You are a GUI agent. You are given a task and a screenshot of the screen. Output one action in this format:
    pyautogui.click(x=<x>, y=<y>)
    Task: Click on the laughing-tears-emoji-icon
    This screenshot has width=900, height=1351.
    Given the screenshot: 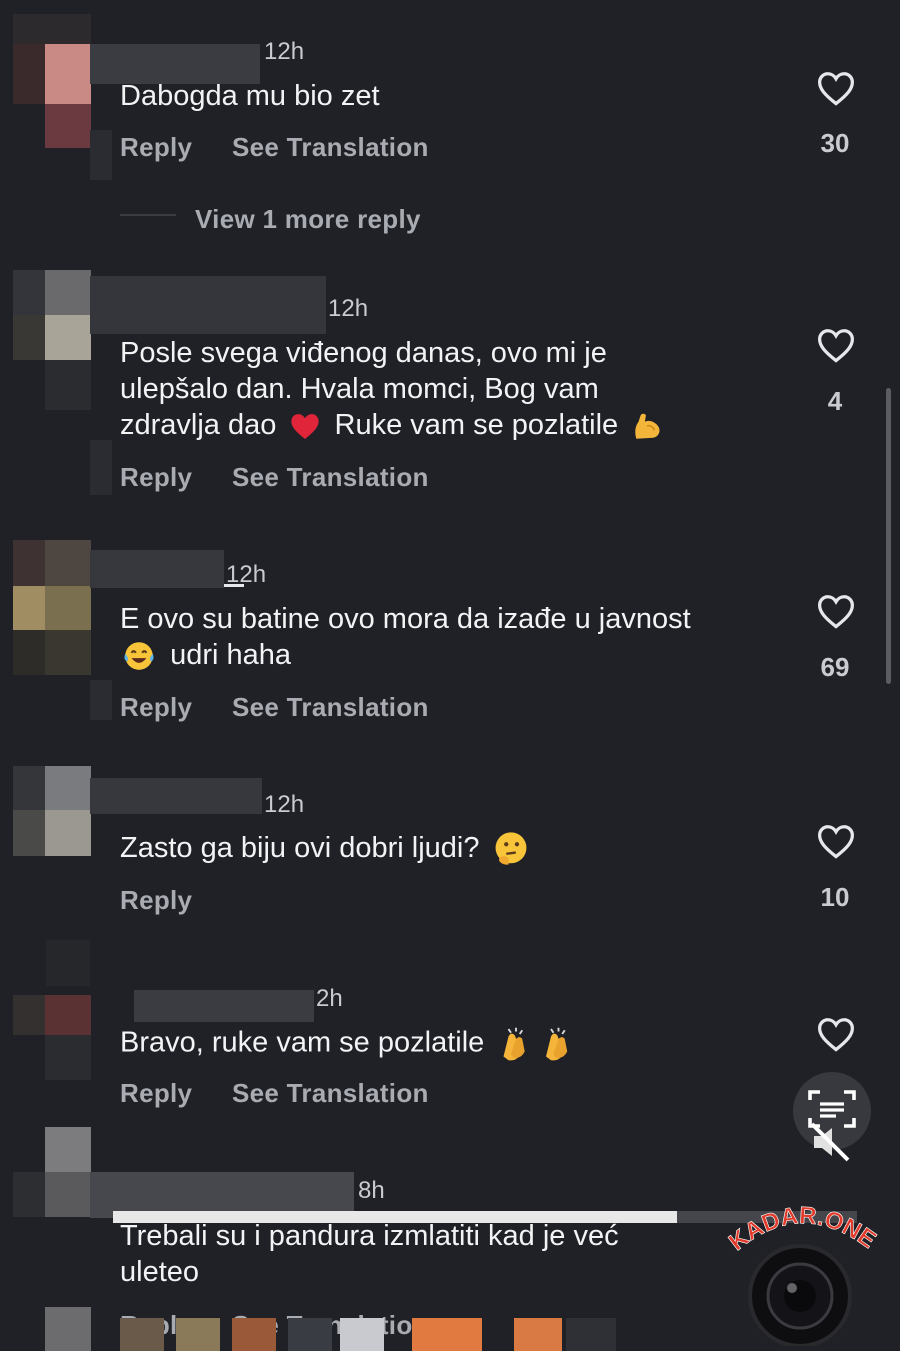 What is the action you would take?
    pyautogui.click(x=139, y=656)
    